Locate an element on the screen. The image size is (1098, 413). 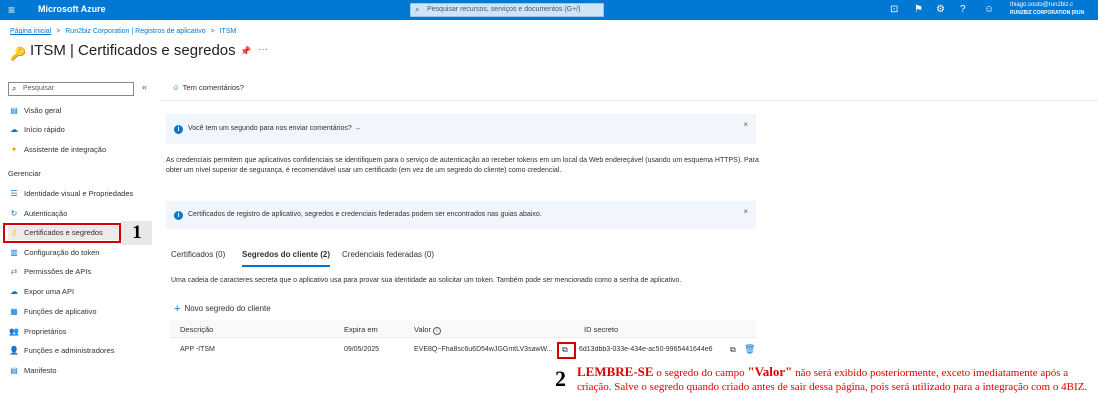
cell-secret-id: 6d13dbb3-033e-434e-ac50-9965441644e6 is located at coordinates (646, 349).